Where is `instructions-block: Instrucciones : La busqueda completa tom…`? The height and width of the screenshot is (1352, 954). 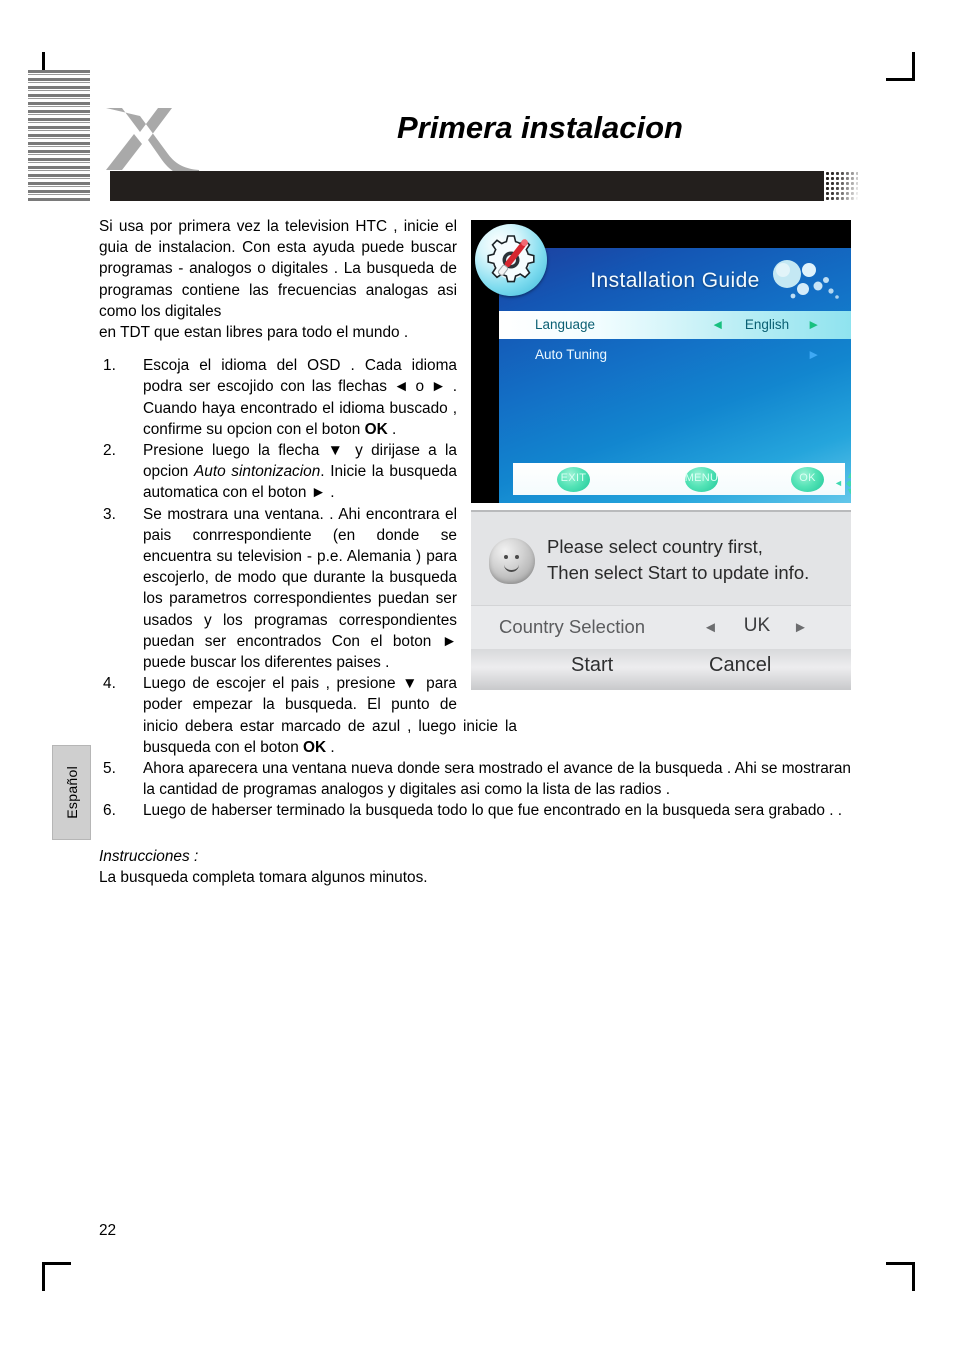
instructions-block: Instrucciones : La busqueda completa tom… is located at coordinates (475, 867).